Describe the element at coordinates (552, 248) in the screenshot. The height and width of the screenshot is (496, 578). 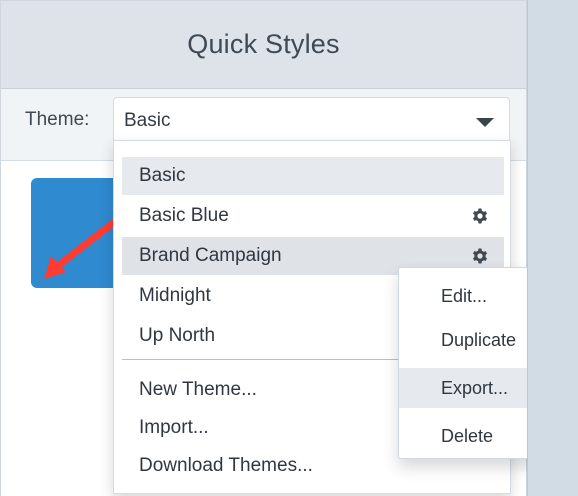
I see `right-panel-edge` at that location.